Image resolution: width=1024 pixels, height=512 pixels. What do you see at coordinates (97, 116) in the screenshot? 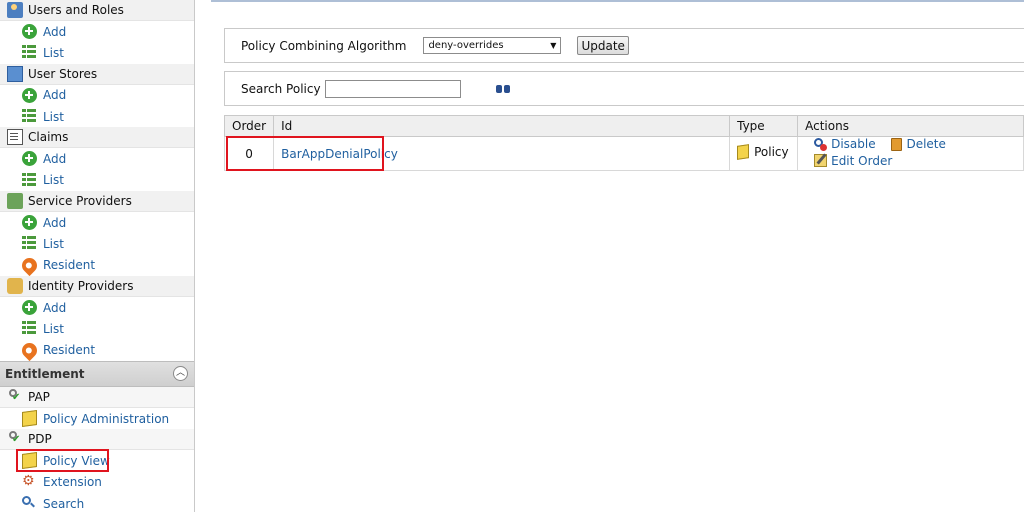
I see `sidebar-item-userstores-list: List` at bounding box center [97, 116].